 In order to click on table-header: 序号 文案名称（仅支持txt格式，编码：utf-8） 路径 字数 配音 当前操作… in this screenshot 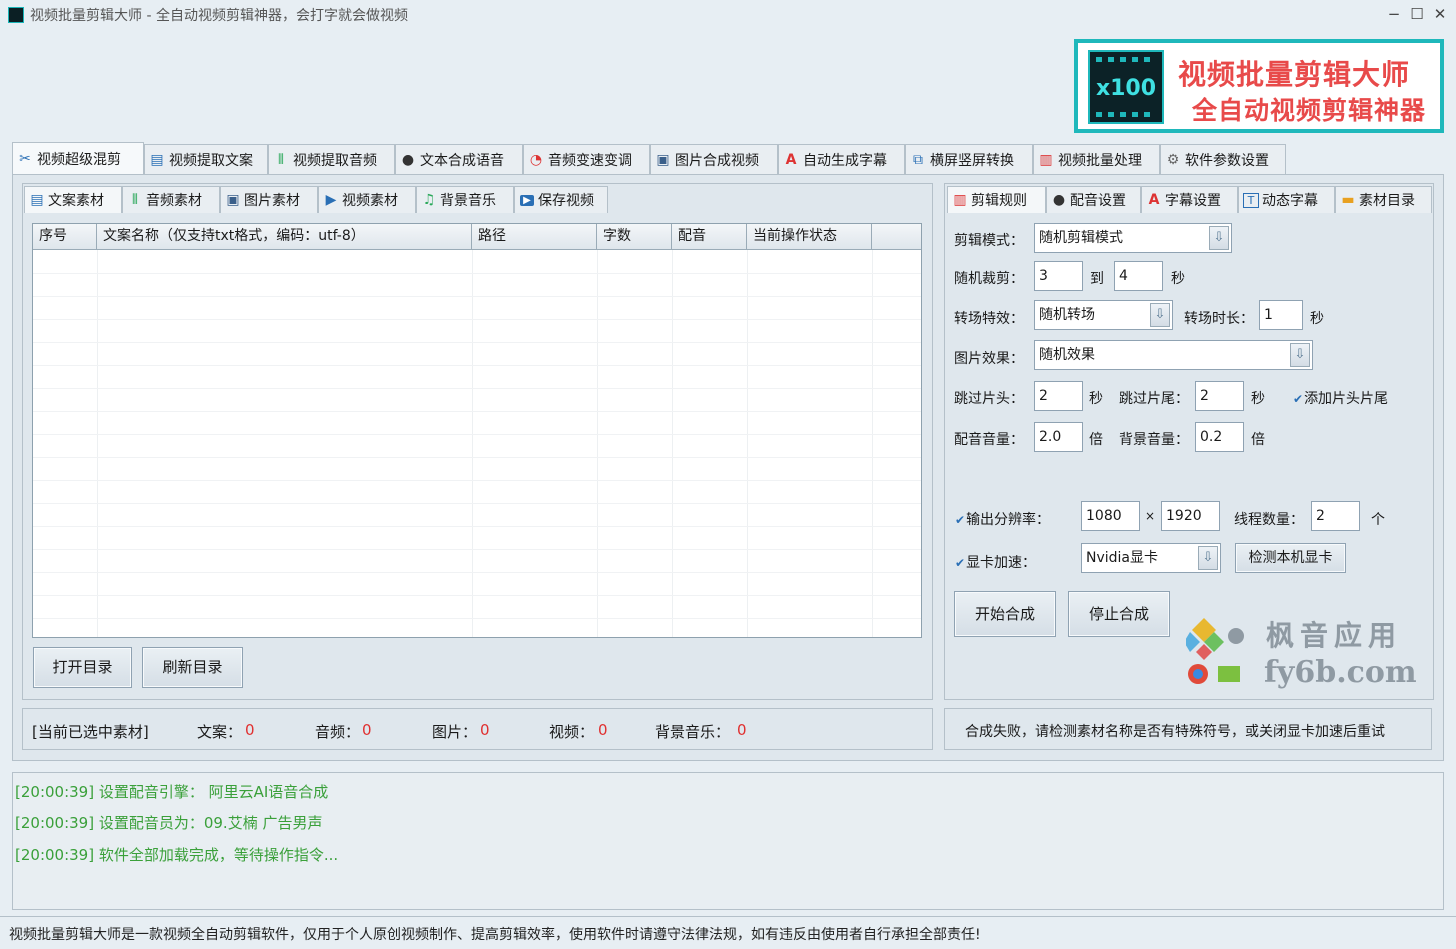, I will do `click(477, 237)`.